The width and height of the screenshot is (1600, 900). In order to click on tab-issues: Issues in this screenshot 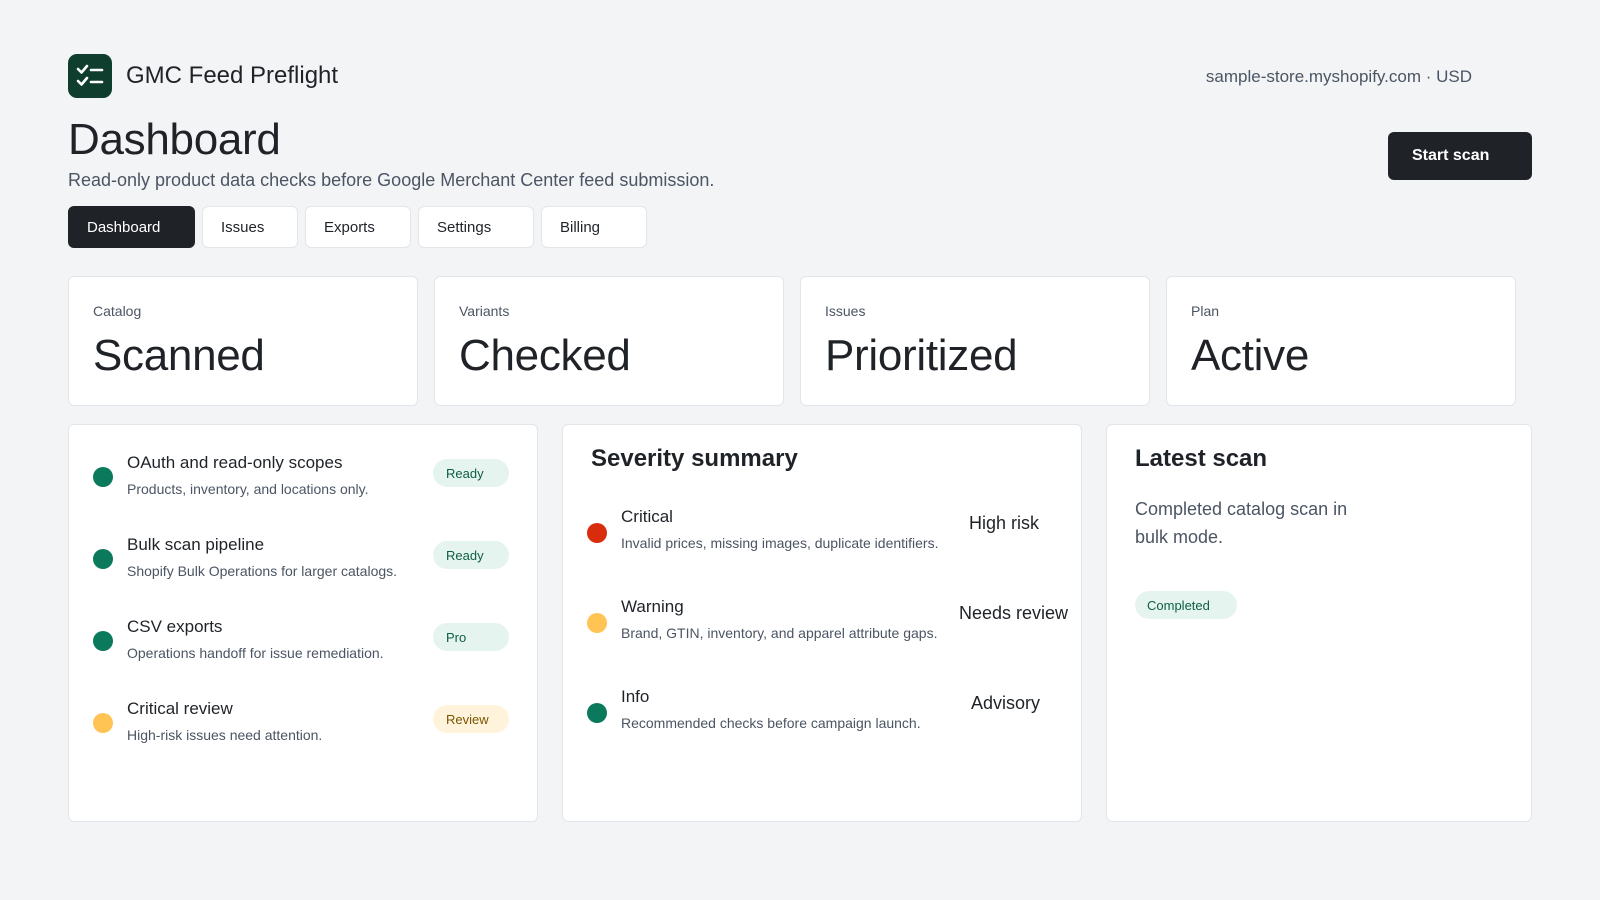, I will do `click(250, 227)`.